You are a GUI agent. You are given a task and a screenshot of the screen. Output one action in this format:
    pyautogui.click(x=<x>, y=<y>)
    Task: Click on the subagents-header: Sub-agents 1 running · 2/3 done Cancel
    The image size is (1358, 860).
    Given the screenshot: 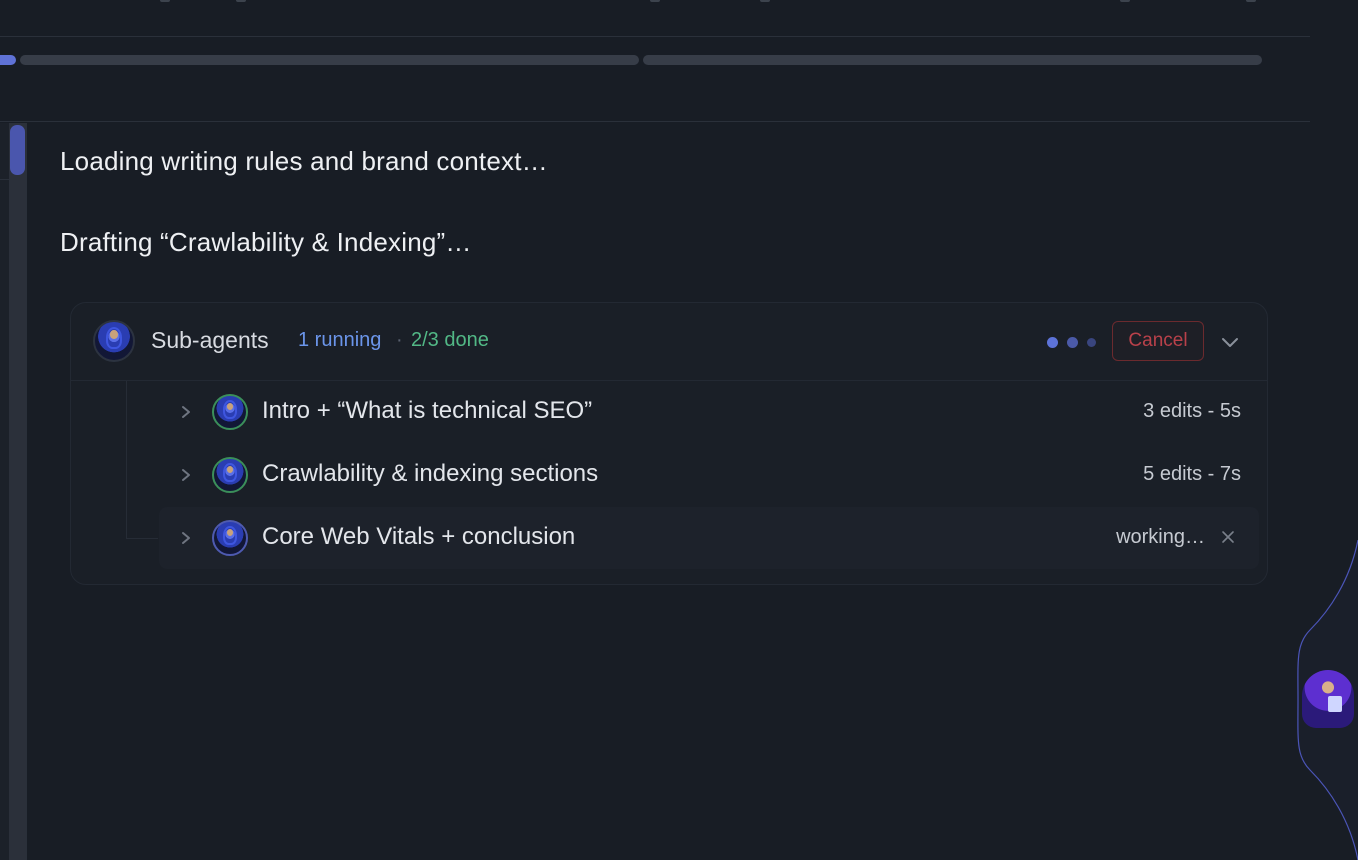 What is the action you would take?
    pyautogui.click(x=669, y=342)
    